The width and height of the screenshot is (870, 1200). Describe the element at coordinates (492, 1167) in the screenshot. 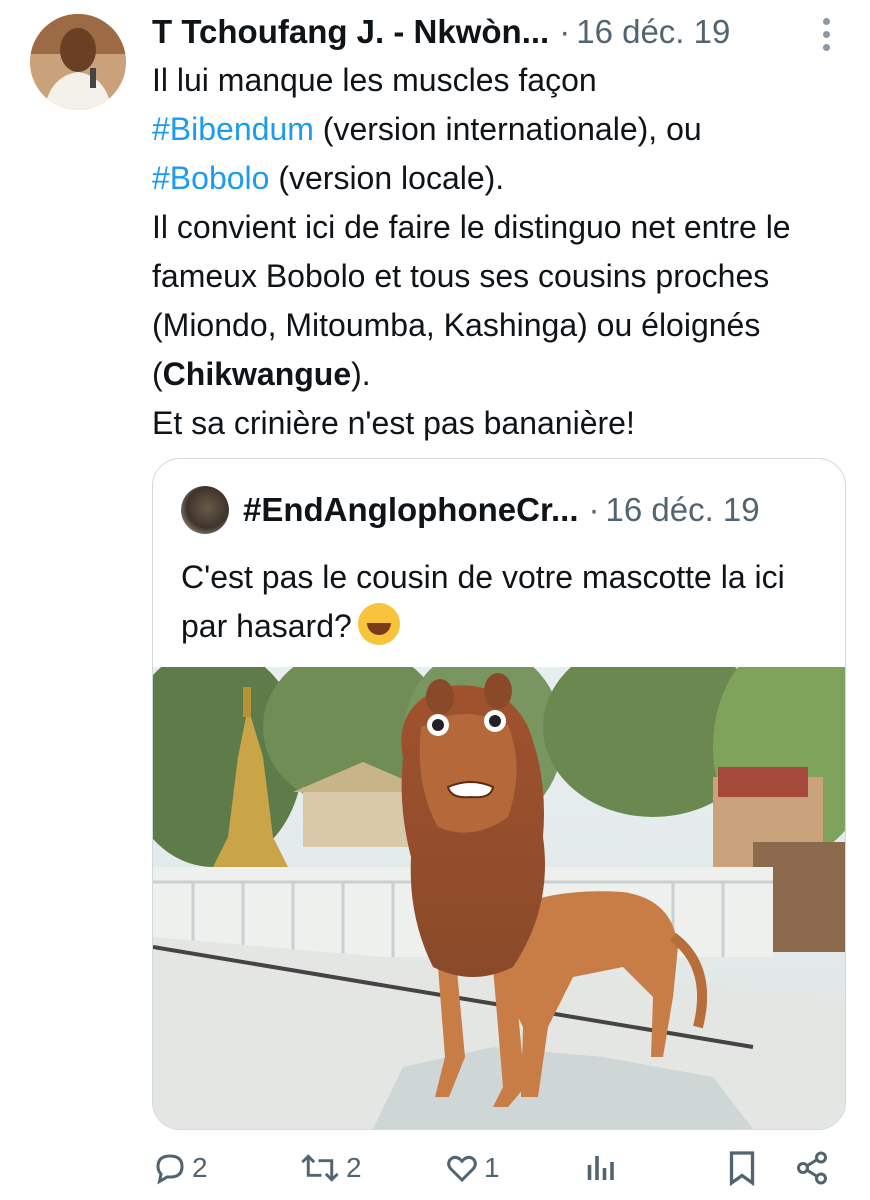

I see `like-count: 1` at that location.